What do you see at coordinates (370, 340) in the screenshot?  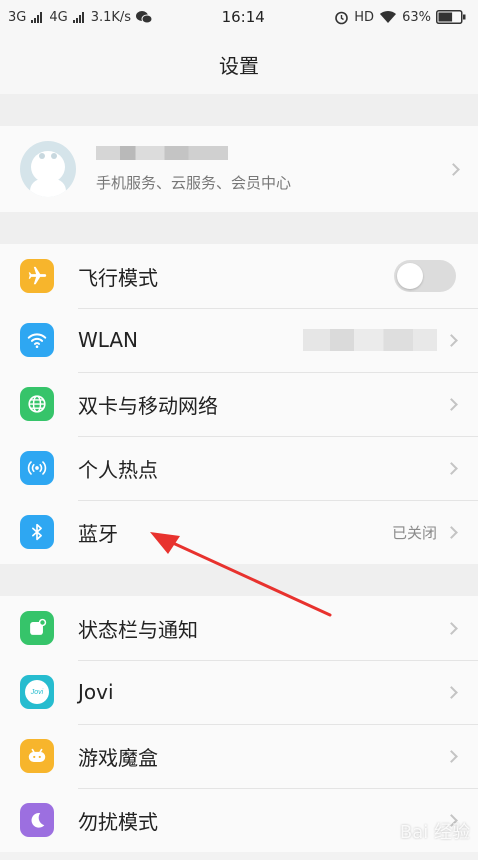 I see `wlan-network-name-redacted` at bounding box center [370, 340].